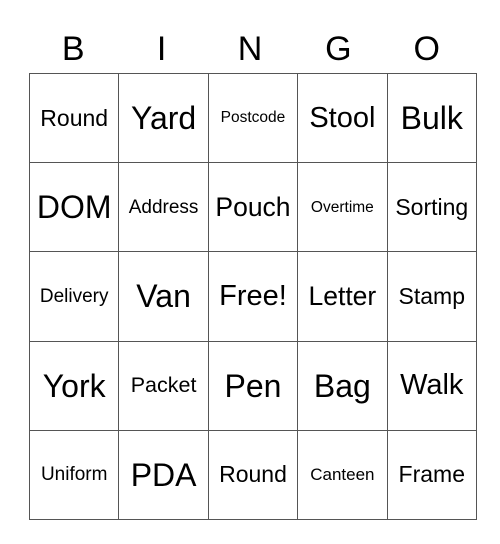  I want to click on bingo-cell: Pen, so click(253, 385).